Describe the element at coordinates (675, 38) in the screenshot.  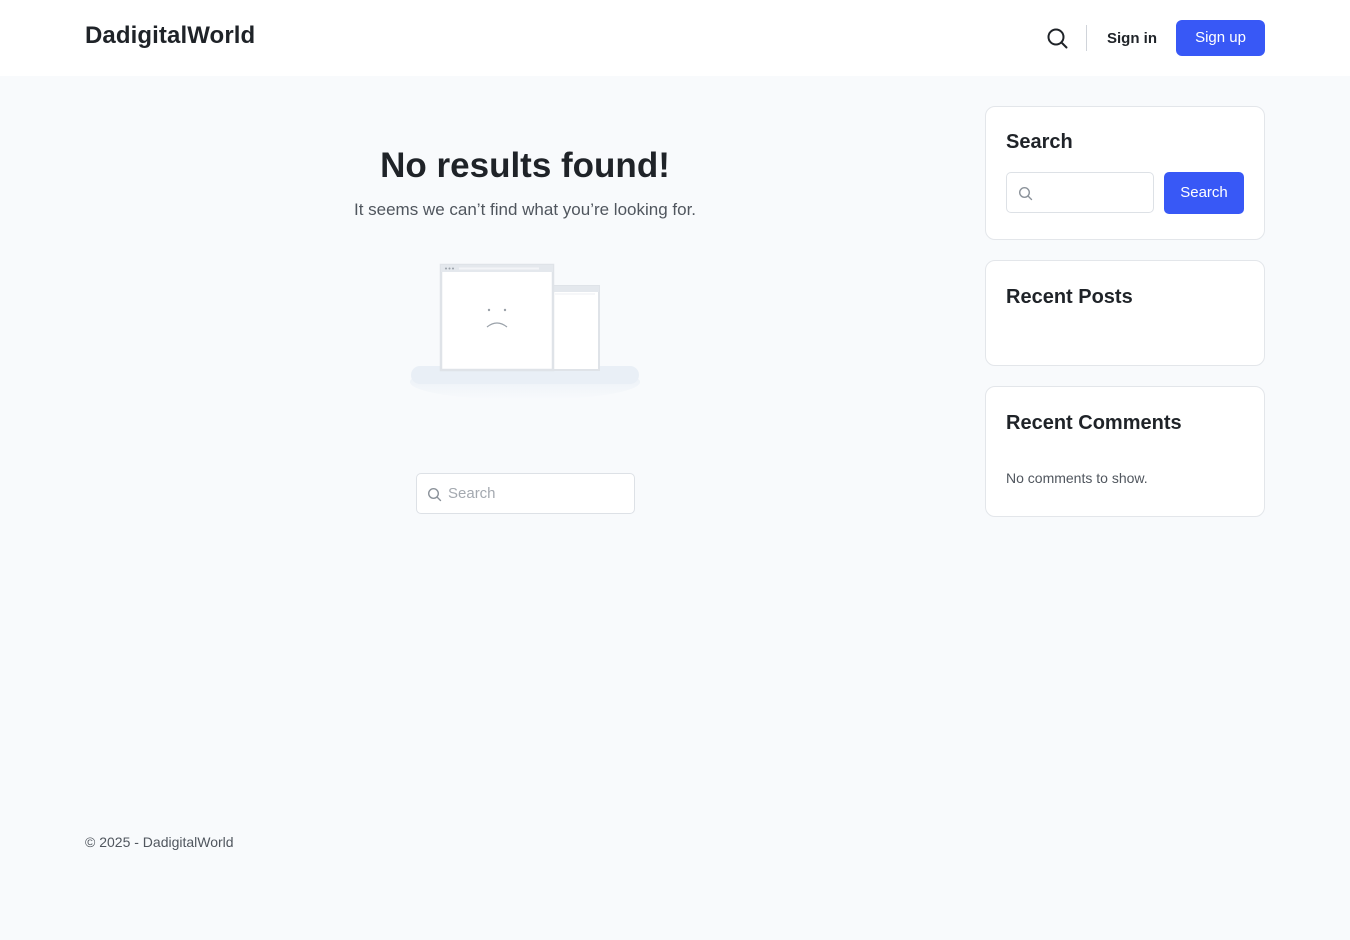
I see `site-header: DadigitalWorld Sign in Sign up` at that location.